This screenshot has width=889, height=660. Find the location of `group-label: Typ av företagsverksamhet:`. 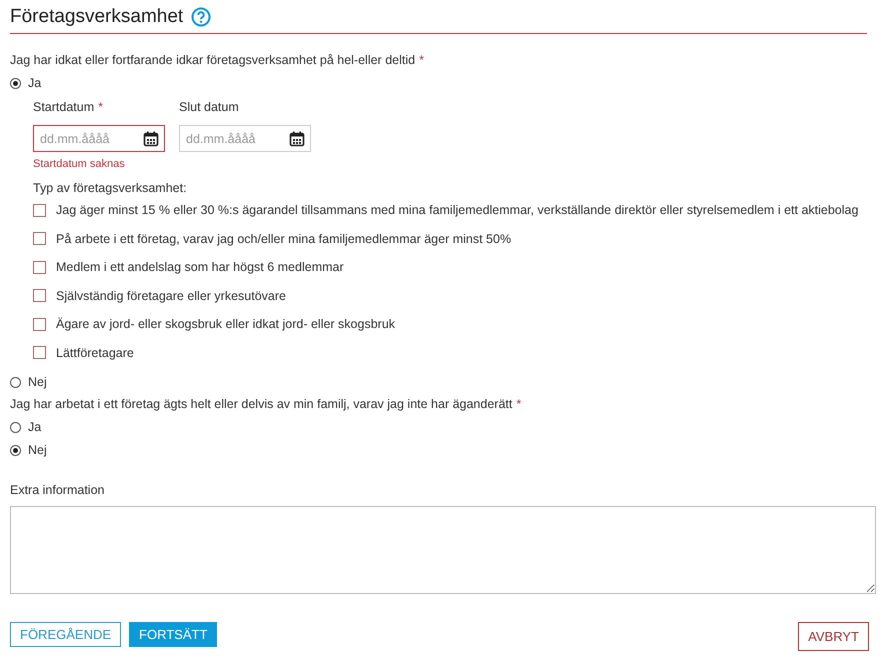

group-label: Typ av företagsverksamhet: is located at coordinates (110, 188).